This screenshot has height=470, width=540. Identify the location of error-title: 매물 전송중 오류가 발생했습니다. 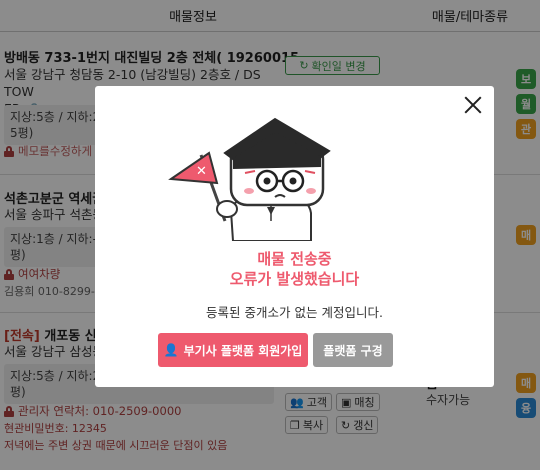
(294, 269).